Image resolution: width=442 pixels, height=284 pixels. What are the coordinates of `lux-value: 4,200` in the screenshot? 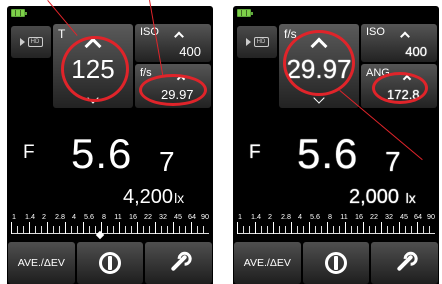 It's located at (148, 197).